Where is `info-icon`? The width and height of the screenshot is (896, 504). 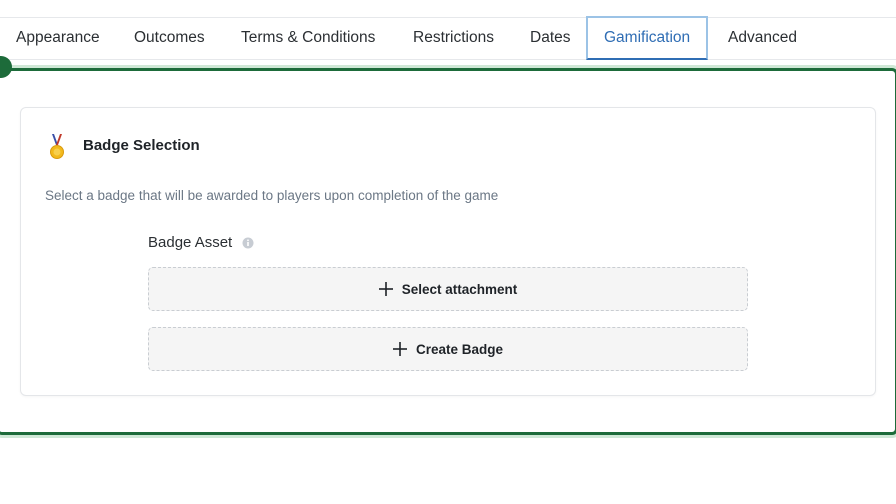 info-icon is located at coordinates (248, 243).